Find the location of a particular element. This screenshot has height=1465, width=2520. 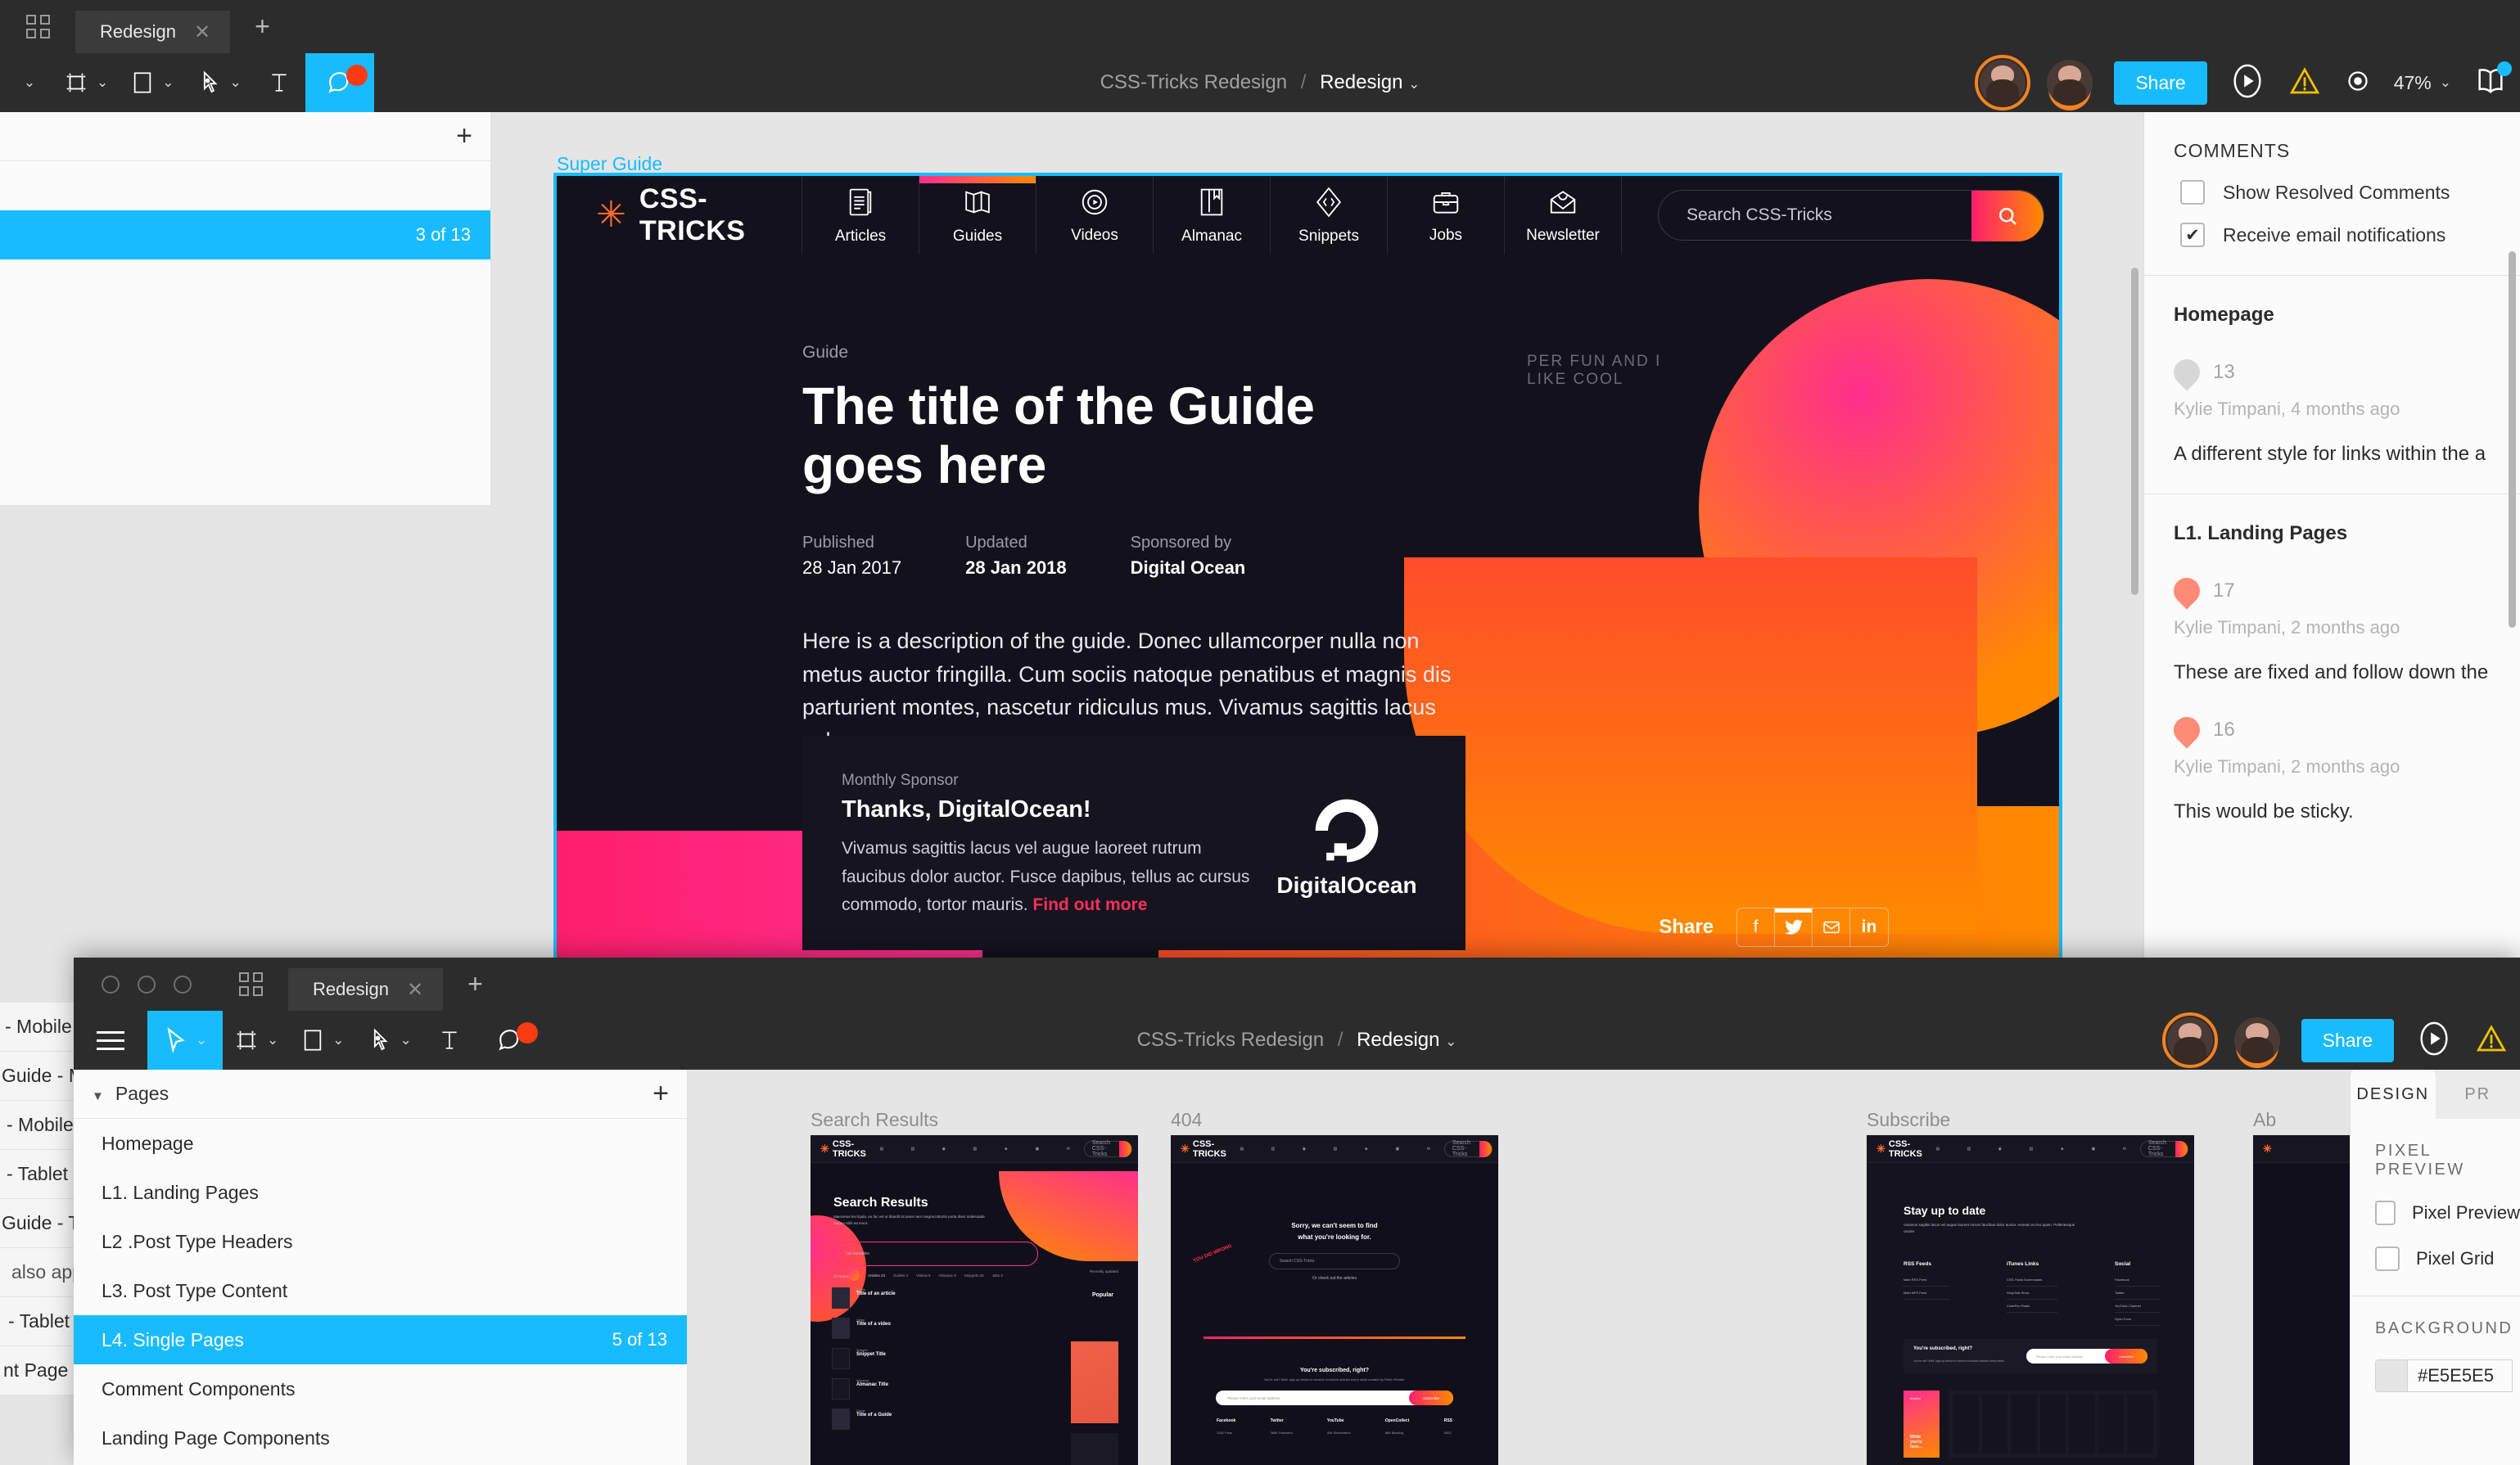

zoom-control: 47% ⌄ is located at coordinates (2422, 83).